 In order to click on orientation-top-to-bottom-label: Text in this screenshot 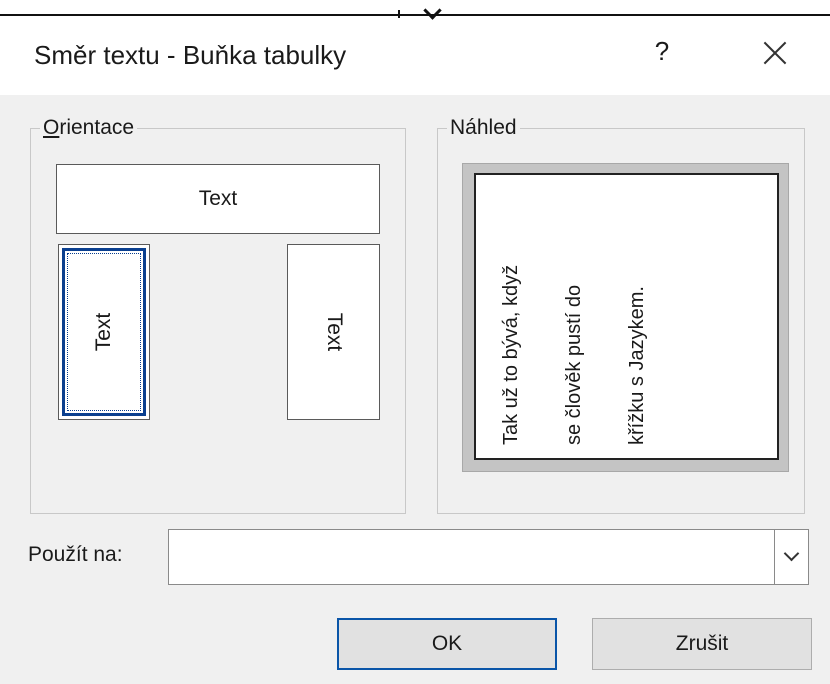, I will do `click(334, 332)`.